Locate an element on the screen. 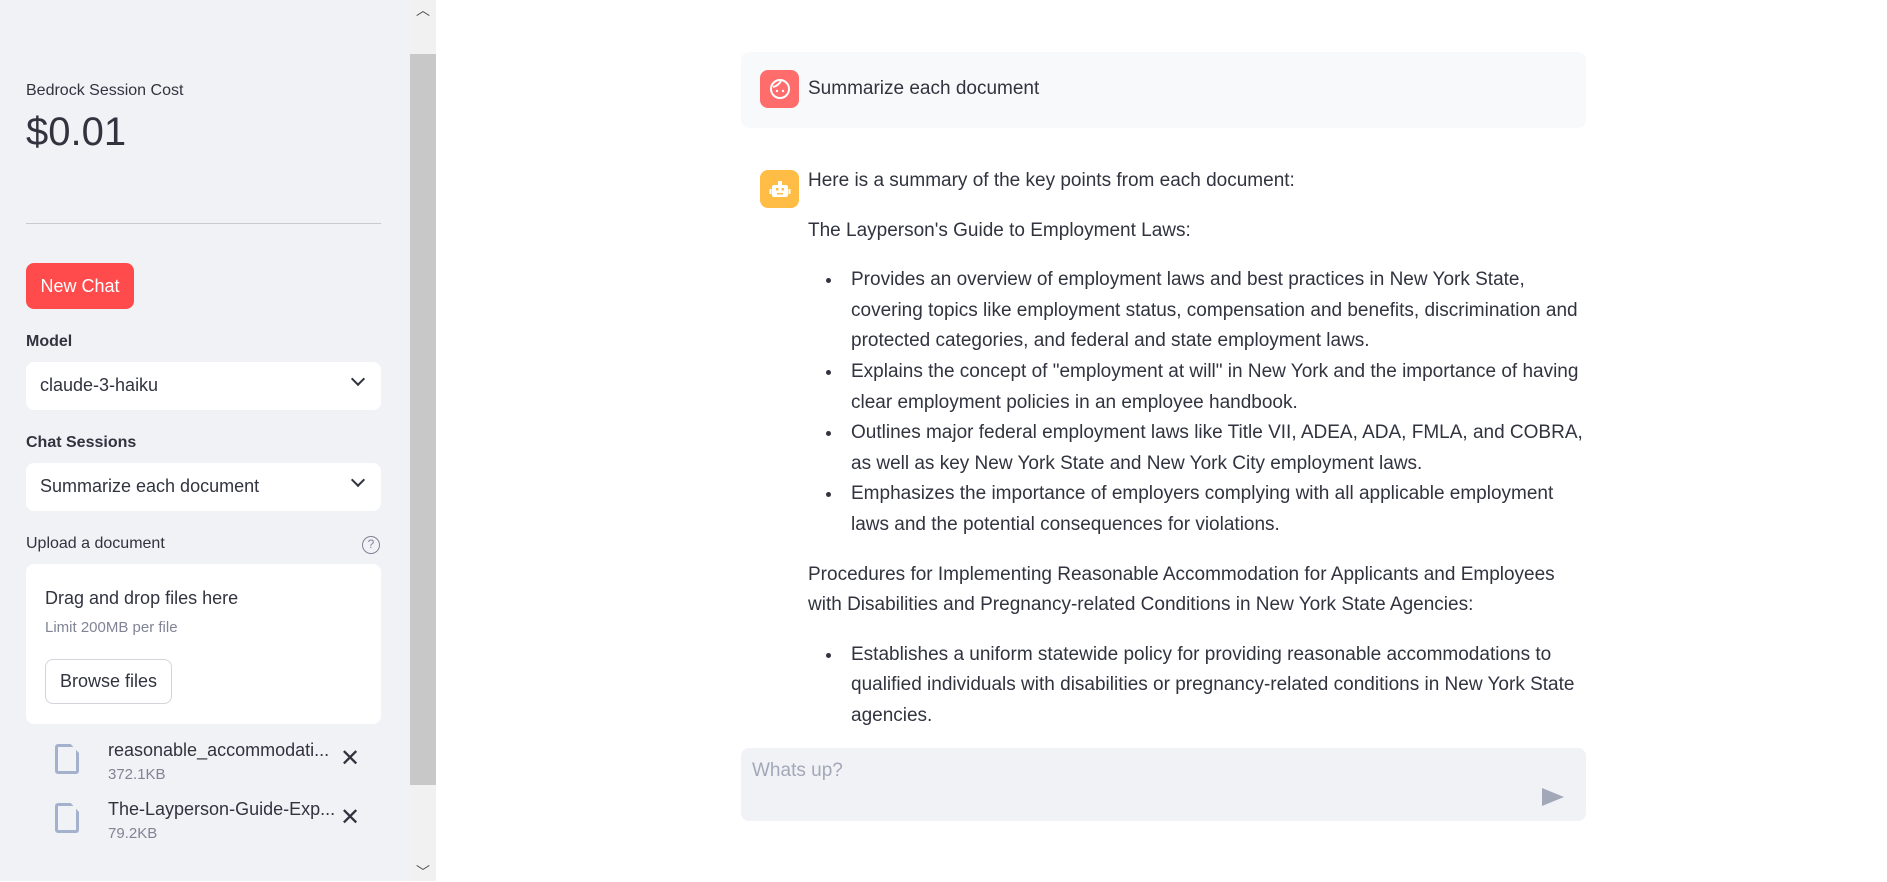  dropzone-limit: Limit 200MB per file is located at coordinates (111, 627).